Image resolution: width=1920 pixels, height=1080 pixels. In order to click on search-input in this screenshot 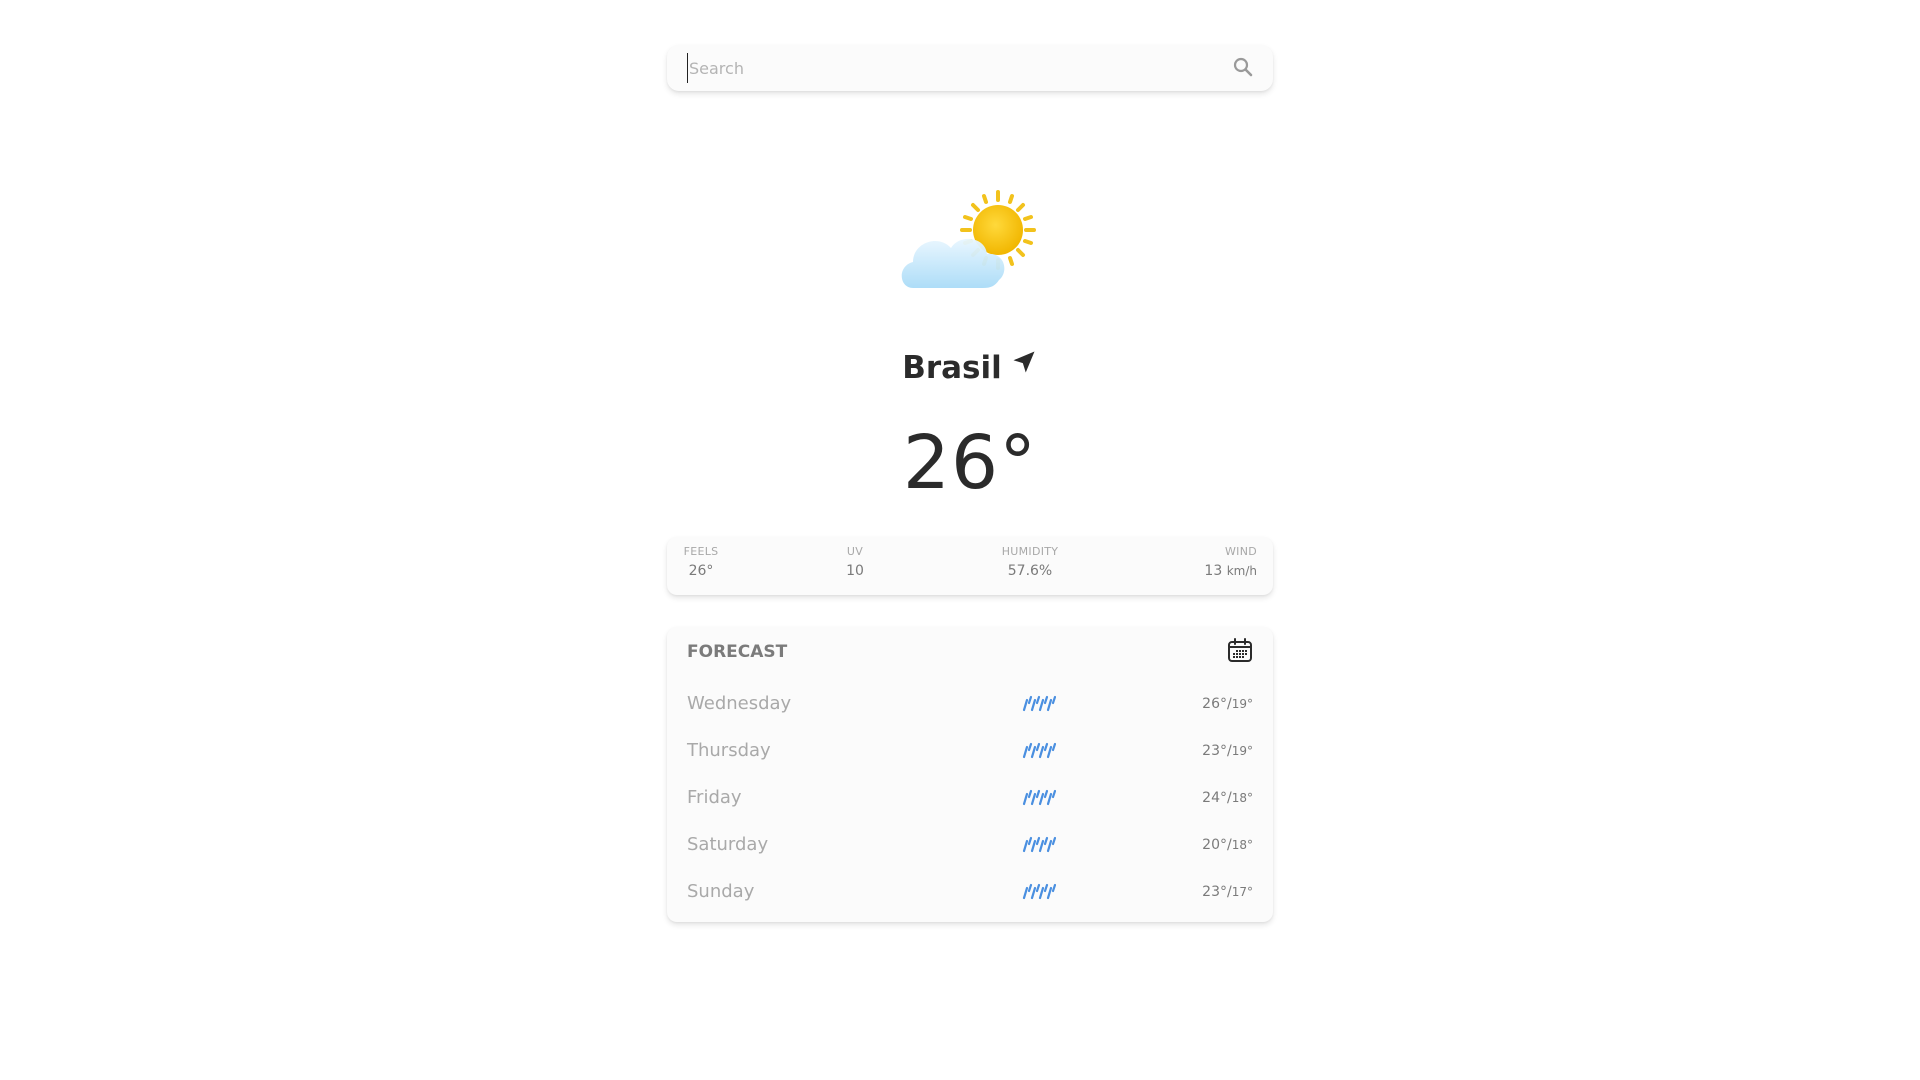, I will do `click(947, 68)`.